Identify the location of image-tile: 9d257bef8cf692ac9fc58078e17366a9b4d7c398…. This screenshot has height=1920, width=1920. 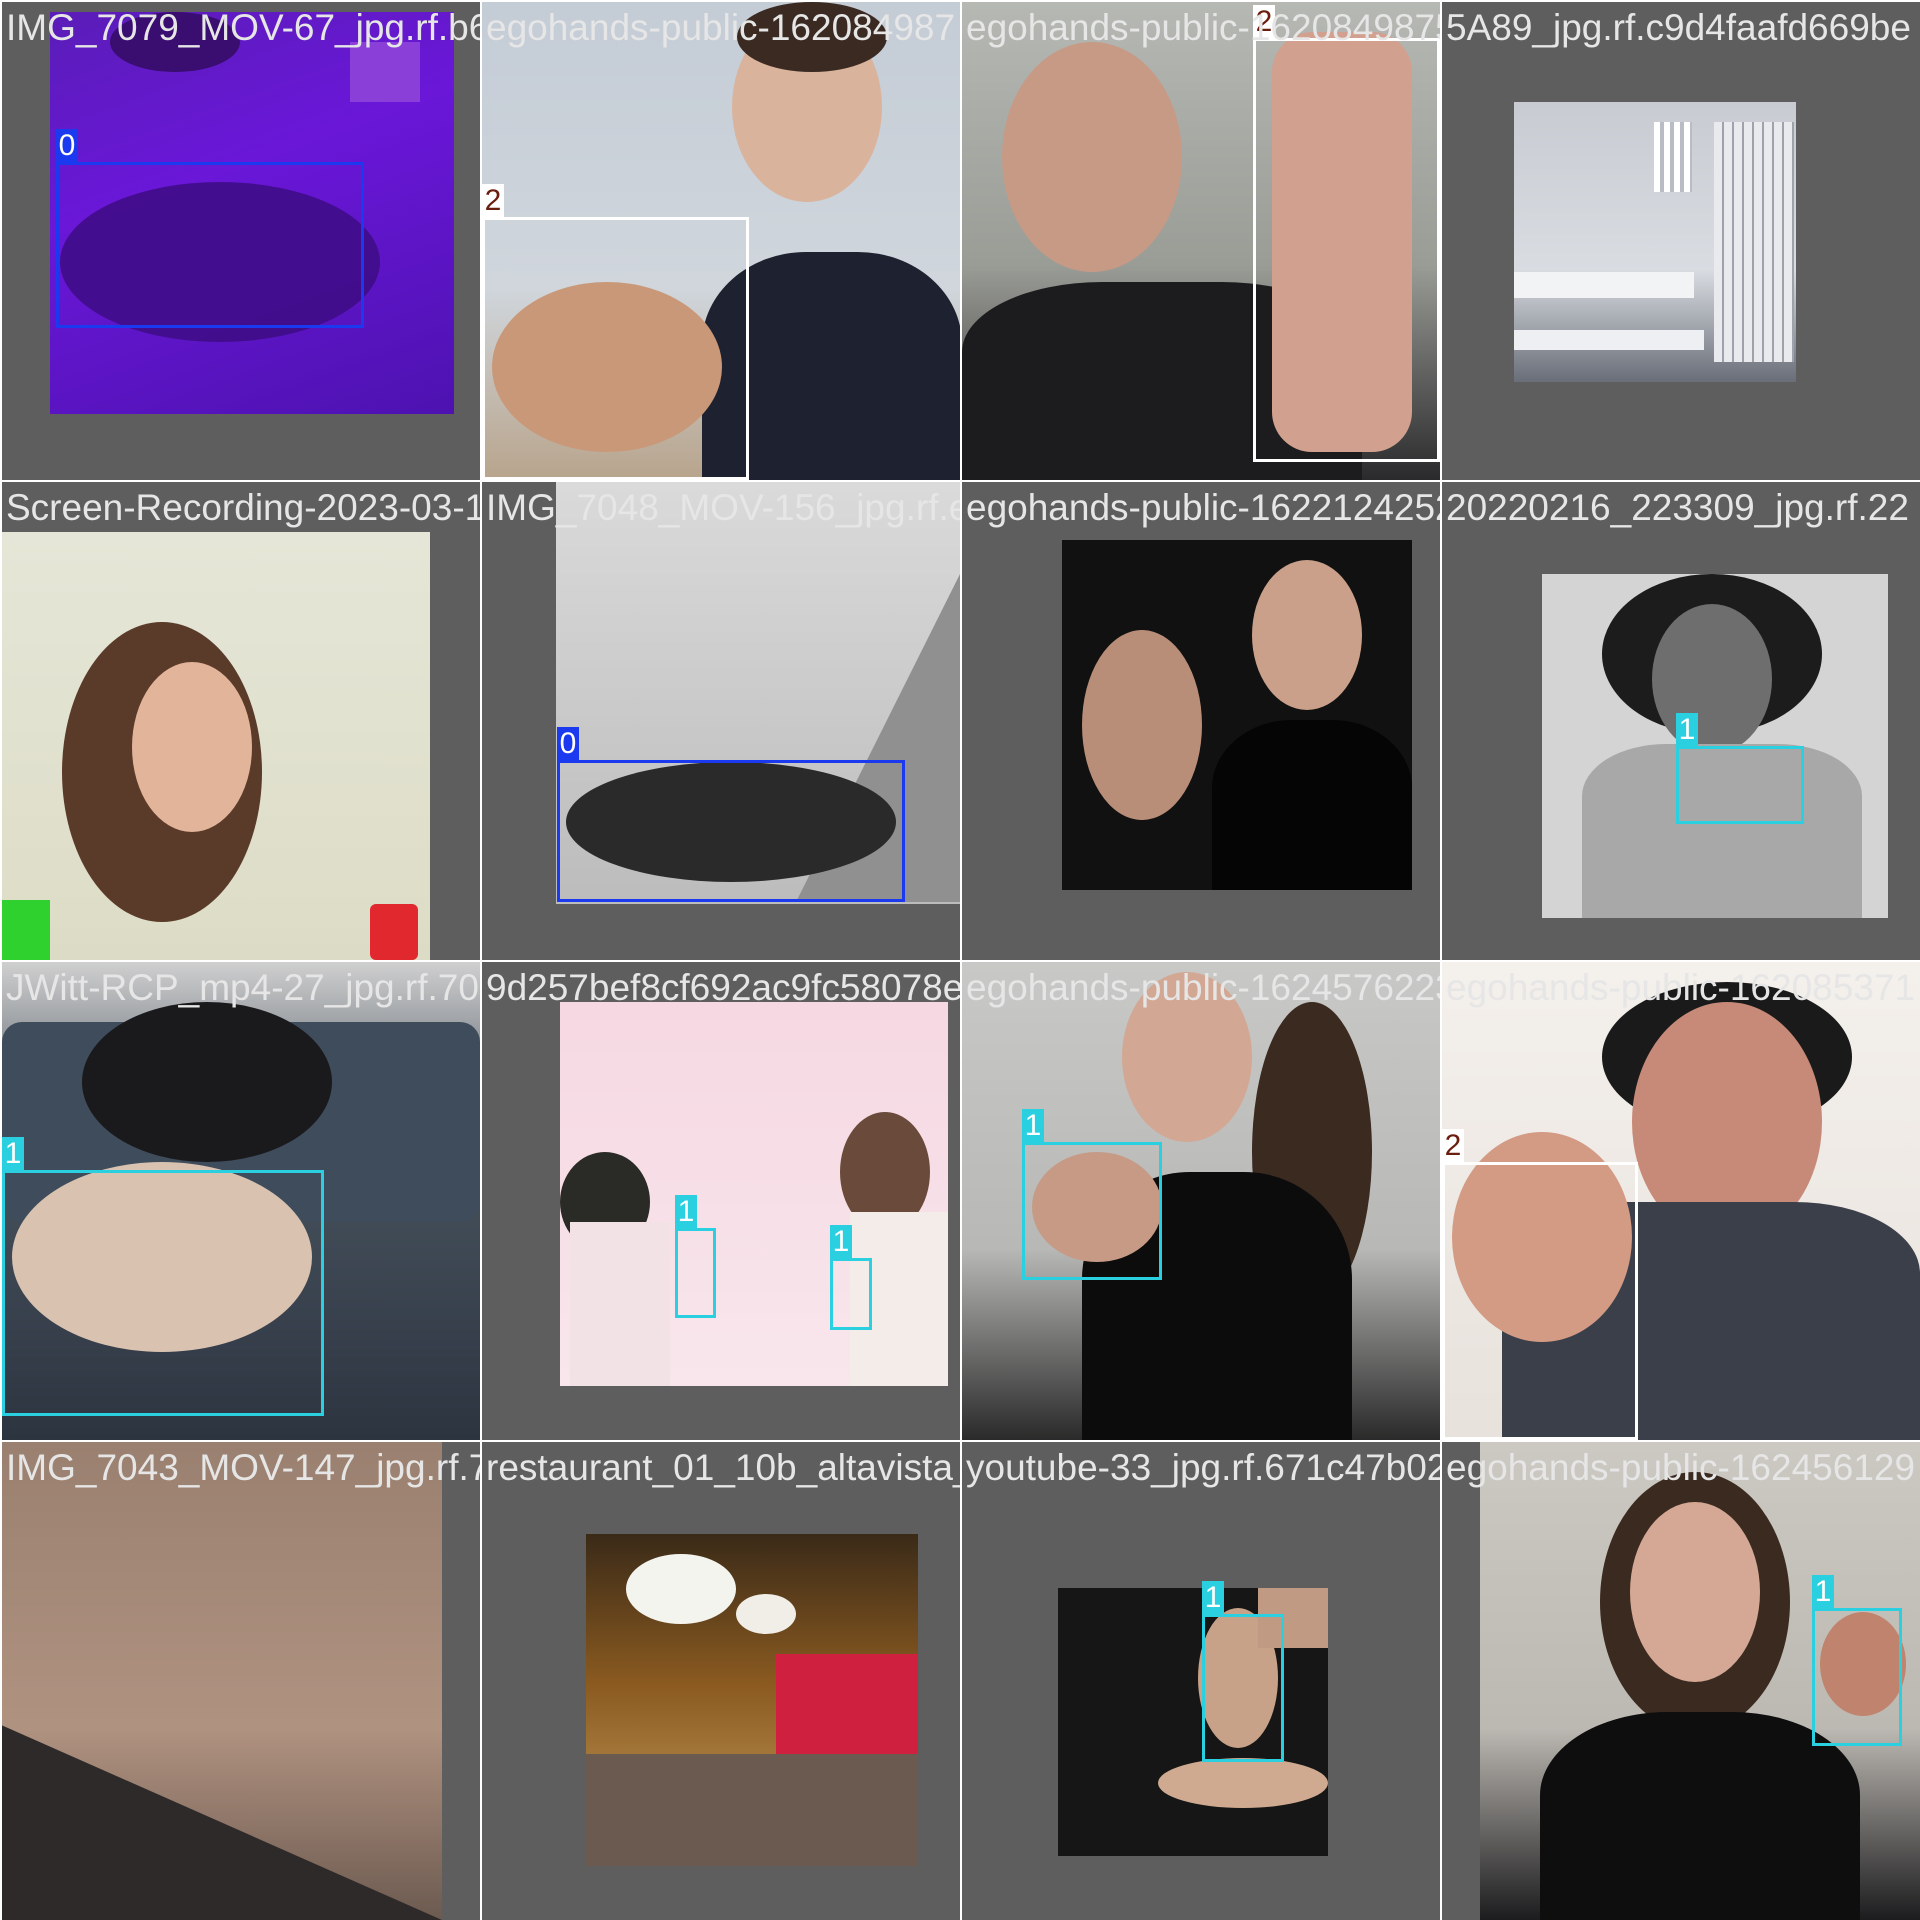
(721, 1201).